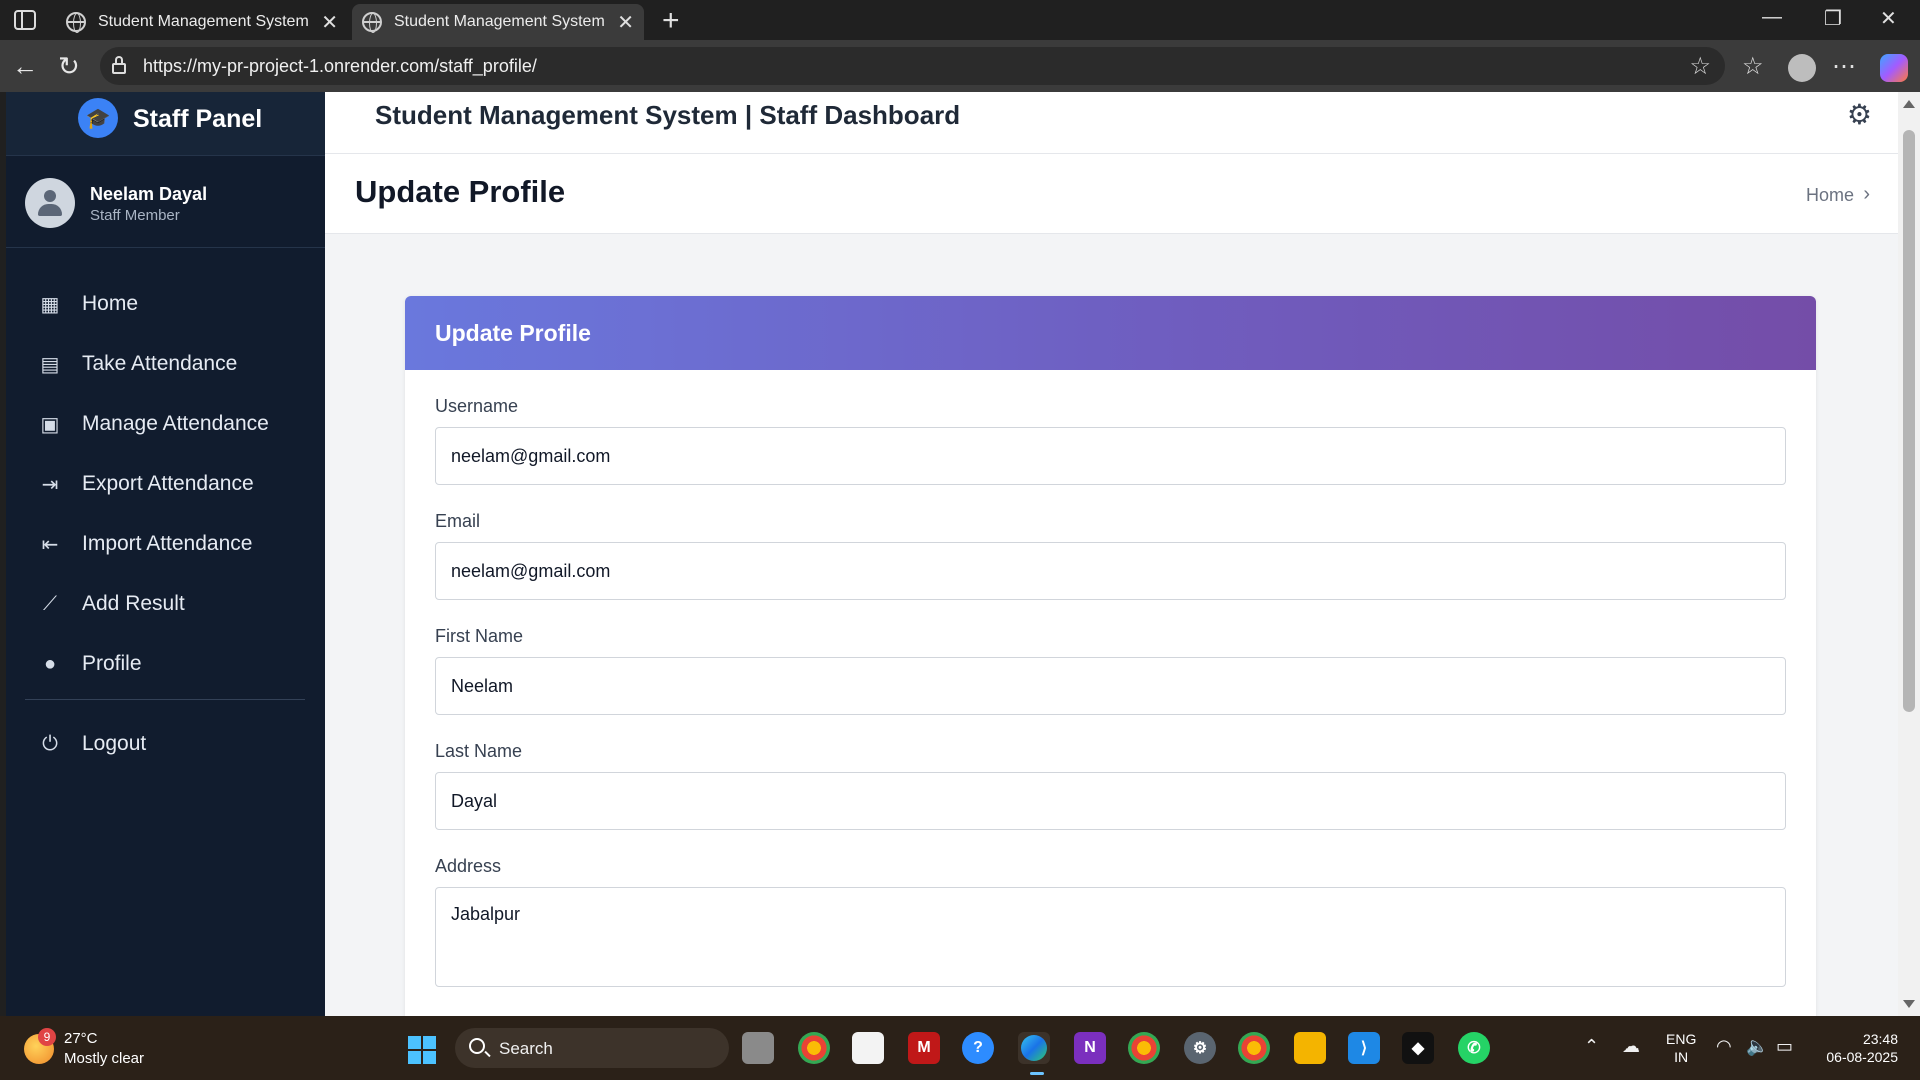 This screenshot has width=1920, height=1080. What do you see at coordinates (1591, 1046) in the screenshot?
I see `chevron-up-icon: ⌃` at bounding box center [1591, 1046].